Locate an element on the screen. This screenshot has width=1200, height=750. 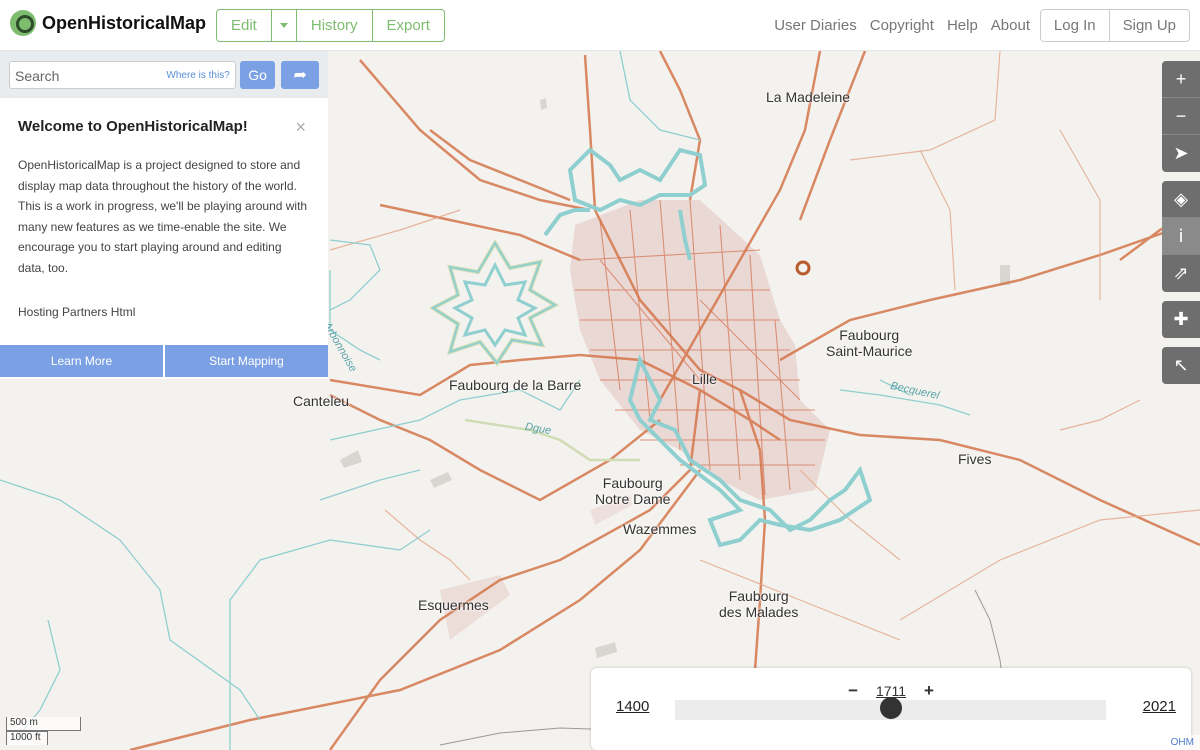
chevron-down-icon is located at coordinates (283, 25).